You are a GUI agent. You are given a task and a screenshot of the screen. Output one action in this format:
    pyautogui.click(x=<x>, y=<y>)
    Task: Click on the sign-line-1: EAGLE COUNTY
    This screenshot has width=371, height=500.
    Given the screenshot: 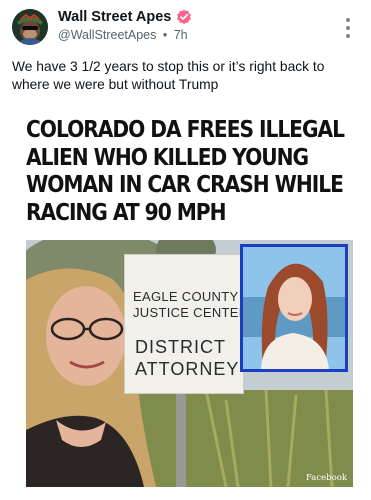 What is the action you would take?
    pyautogui.click(x=186, y=296)
    